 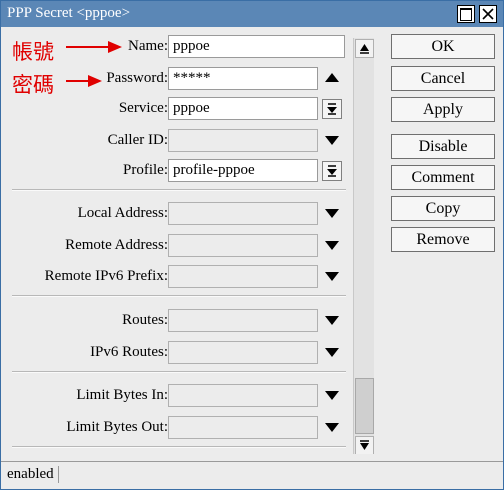 I want to click on ipv6-routes-expand-button, so click(x=332, y=353).